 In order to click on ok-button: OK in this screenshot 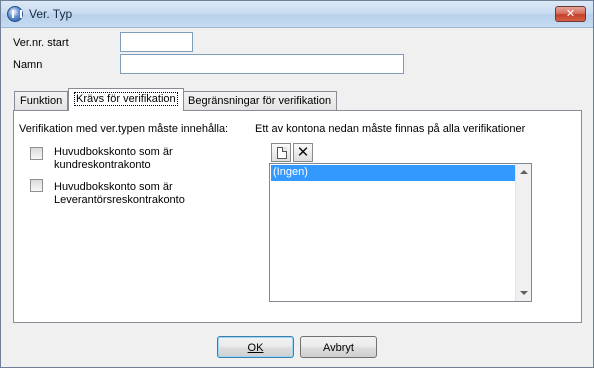, I will do `click(255, 347)`.